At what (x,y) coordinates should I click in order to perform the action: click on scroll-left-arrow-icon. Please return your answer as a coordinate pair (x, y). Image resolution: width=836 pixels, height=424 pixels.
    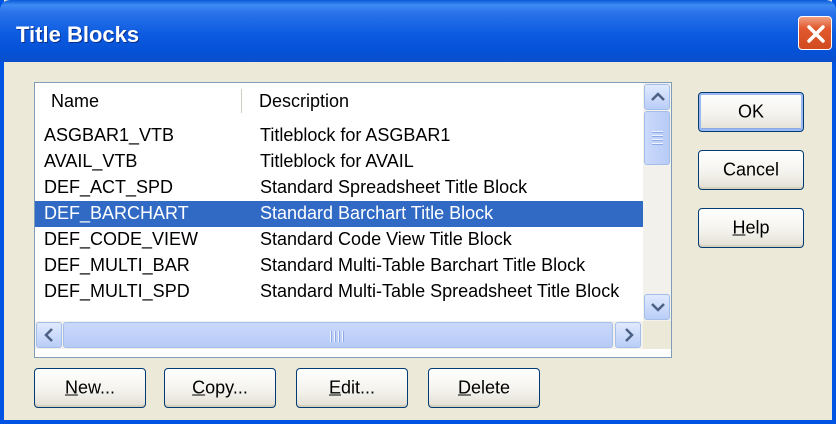
    Looking at the image, I should click on (48, 335).